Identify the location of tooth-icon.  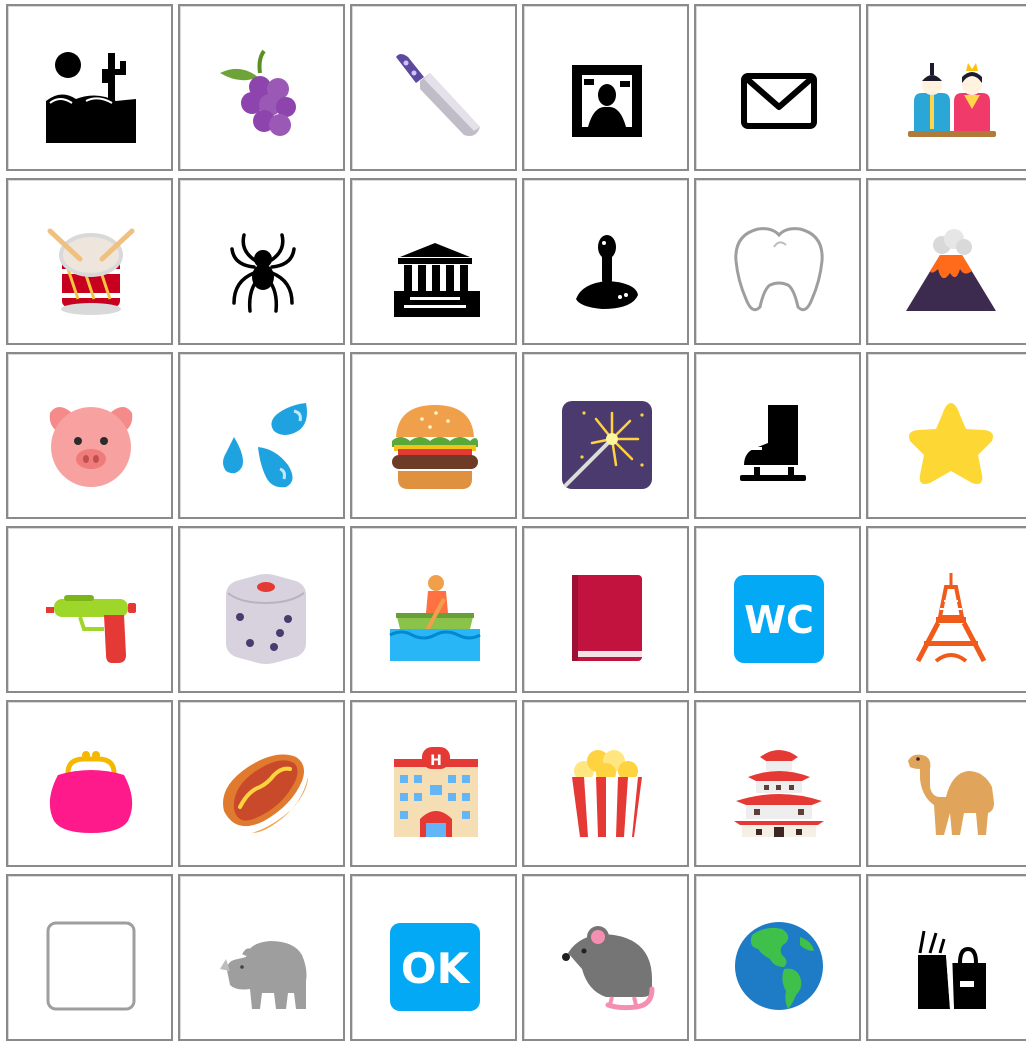
(779, 269).